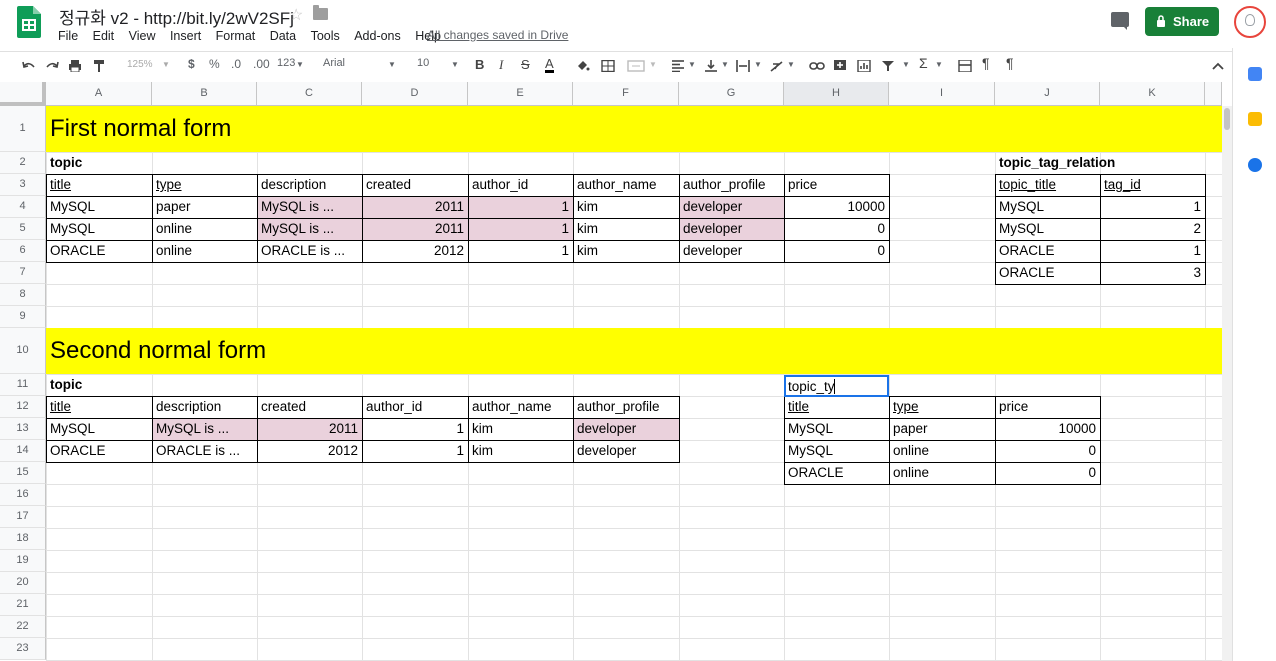  What do you see at coordinates (711, 66) in the screenshot?
I see `vertical-align-icon` at bounding box center [711, 66].